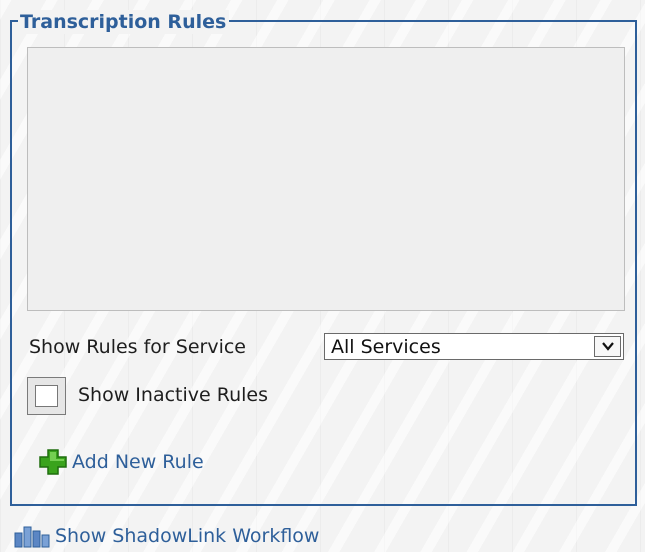 The height and width of the screenshot is (552, 645). What do you see at coordinates (138, 462) in the screenshot?
I see `add-new-rule-label: Add New Rule` at bounding box center [138, 462].